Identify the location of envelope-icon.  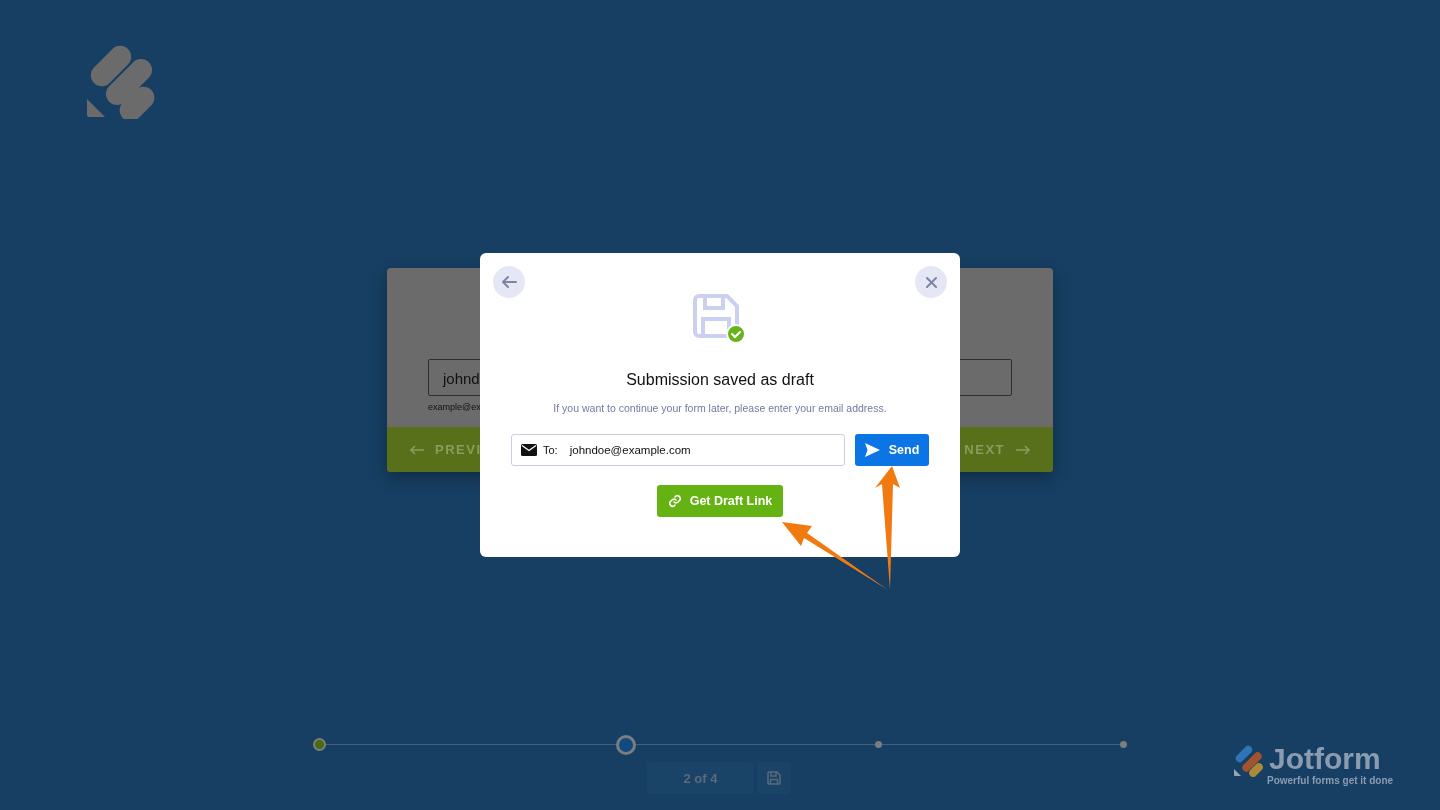
(529, 450).